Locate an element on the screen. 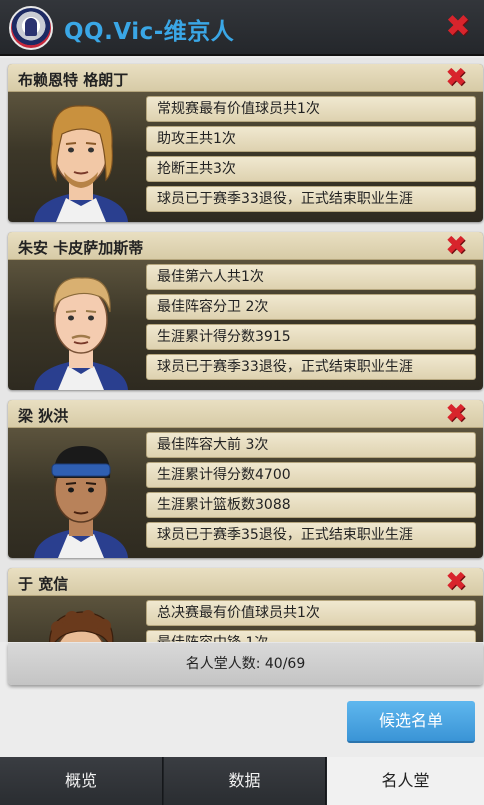  tab-overview: 概览 is located at coordinates (81, 781).